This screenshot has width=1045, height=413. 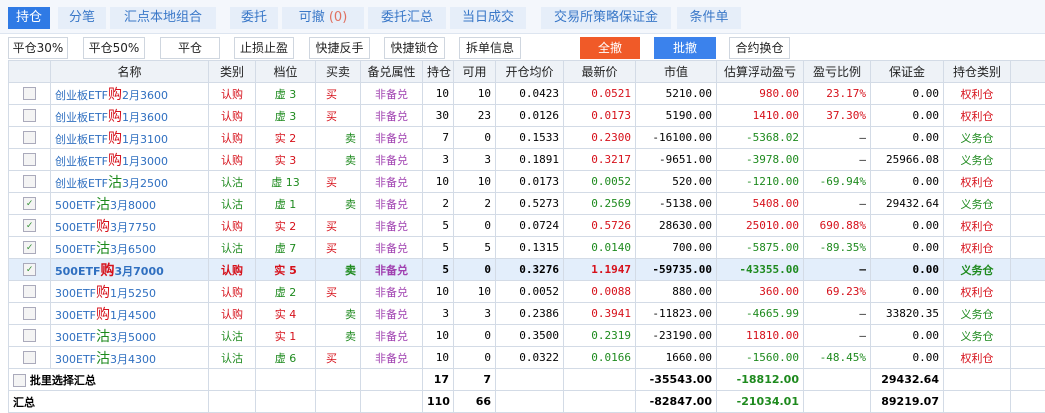 I want to click on toolbar-button-3: 止损止盈, so click(x=264, y=48).